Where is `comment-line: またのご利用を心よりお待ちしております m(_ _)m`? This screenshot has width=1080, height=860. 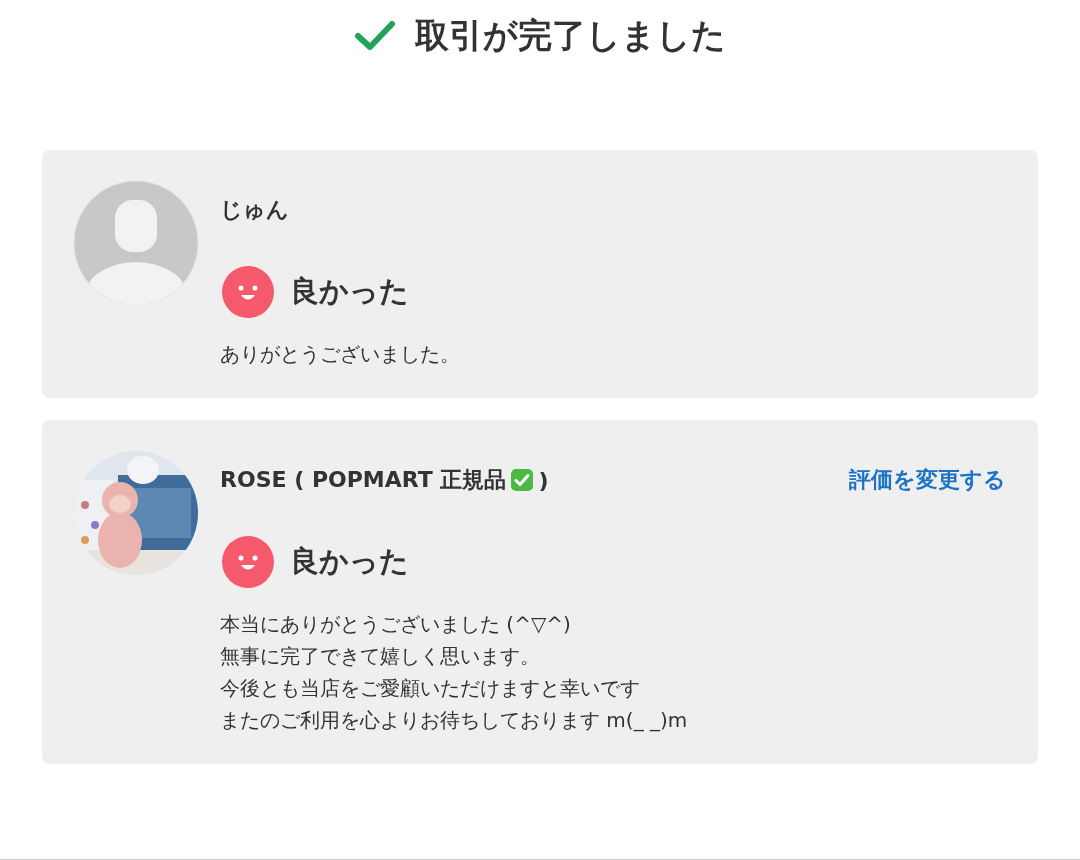 comment-line: またのご利用を心よりお待ちしております m(_ _)m is located at coordinates (454, 720).